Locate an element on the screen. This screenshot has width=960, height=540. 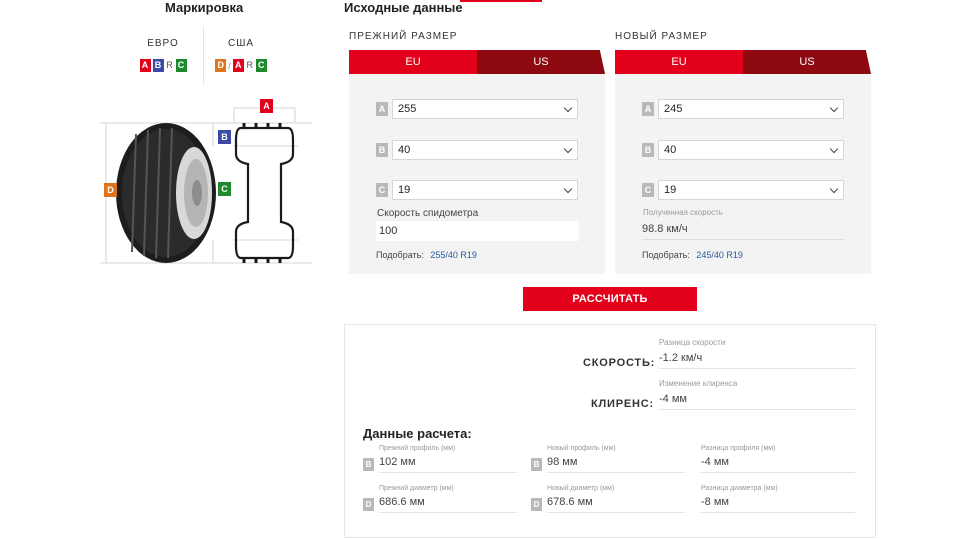
euro-title: ЕВРО is located at coordinates (163, 43).